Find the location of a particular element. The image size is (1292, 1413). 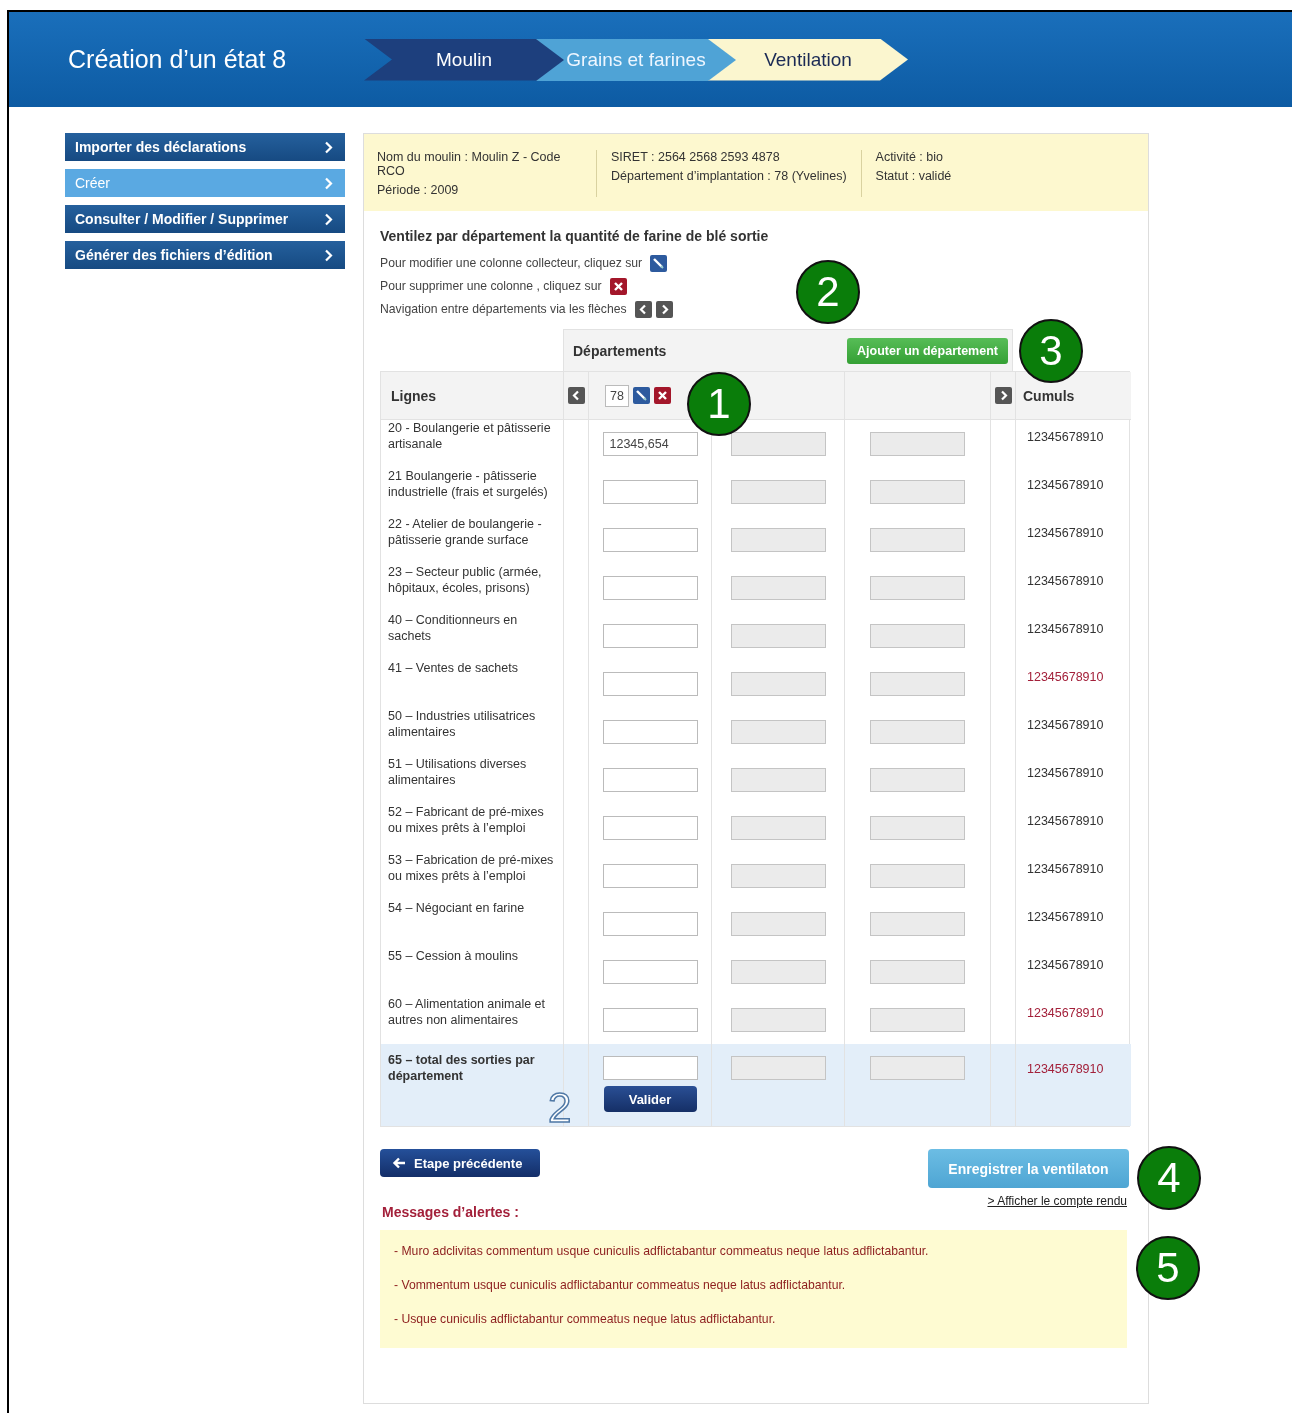

row-label: 54 – Négociant en farine is located at coordinates (456, 908).